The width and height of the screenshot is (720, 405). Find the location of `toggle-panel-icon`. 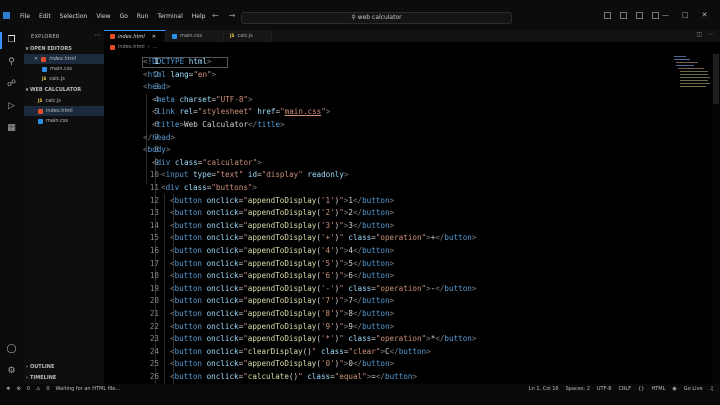

toggle-panel-icon is located at coordinates (623, 15).